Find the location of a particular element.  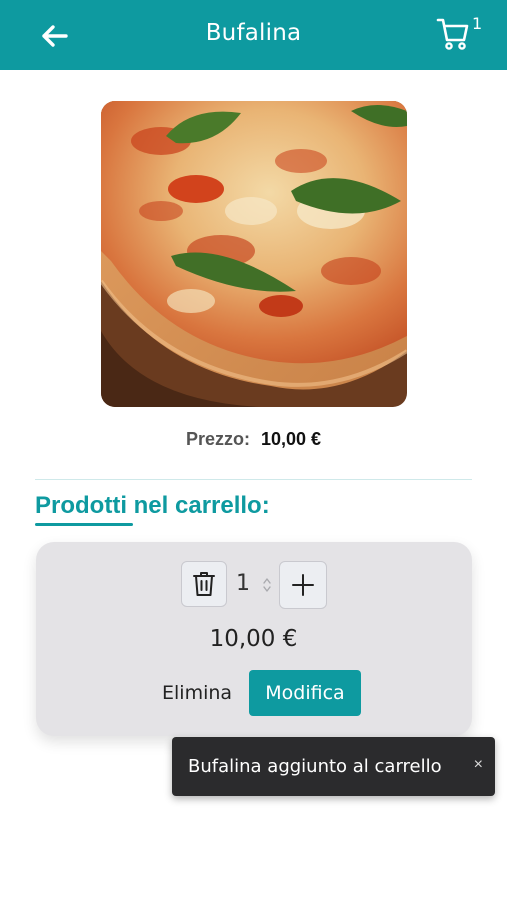

page-title: Bufalina is located at coordinates (253, 33).